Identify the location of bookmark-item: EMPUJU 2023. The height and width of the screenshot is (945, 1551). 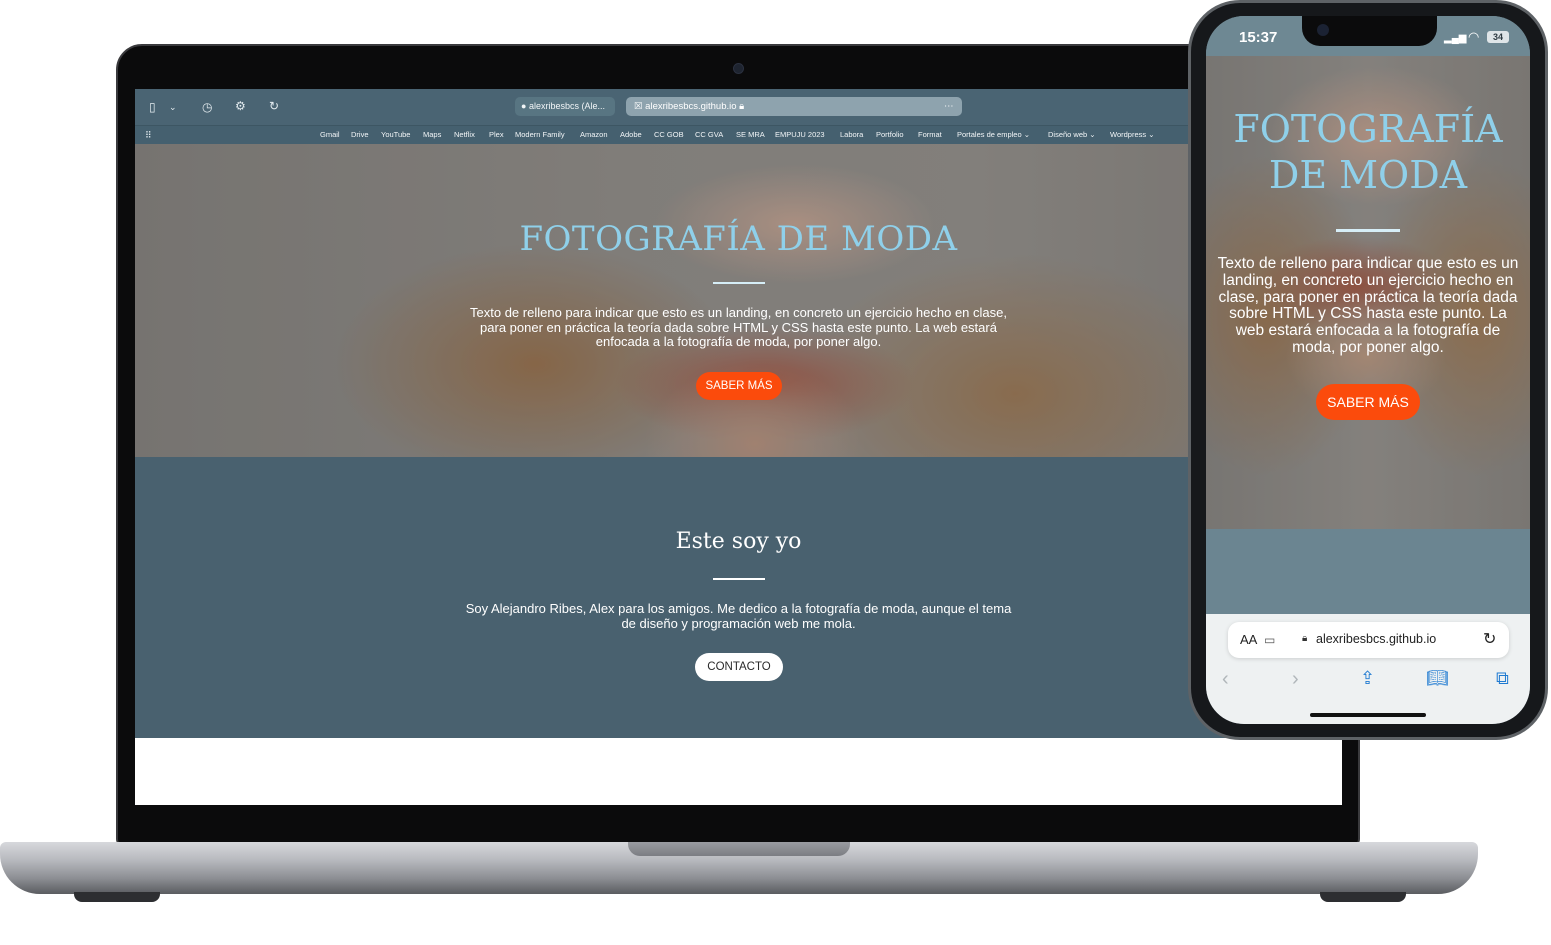
(800, 135).